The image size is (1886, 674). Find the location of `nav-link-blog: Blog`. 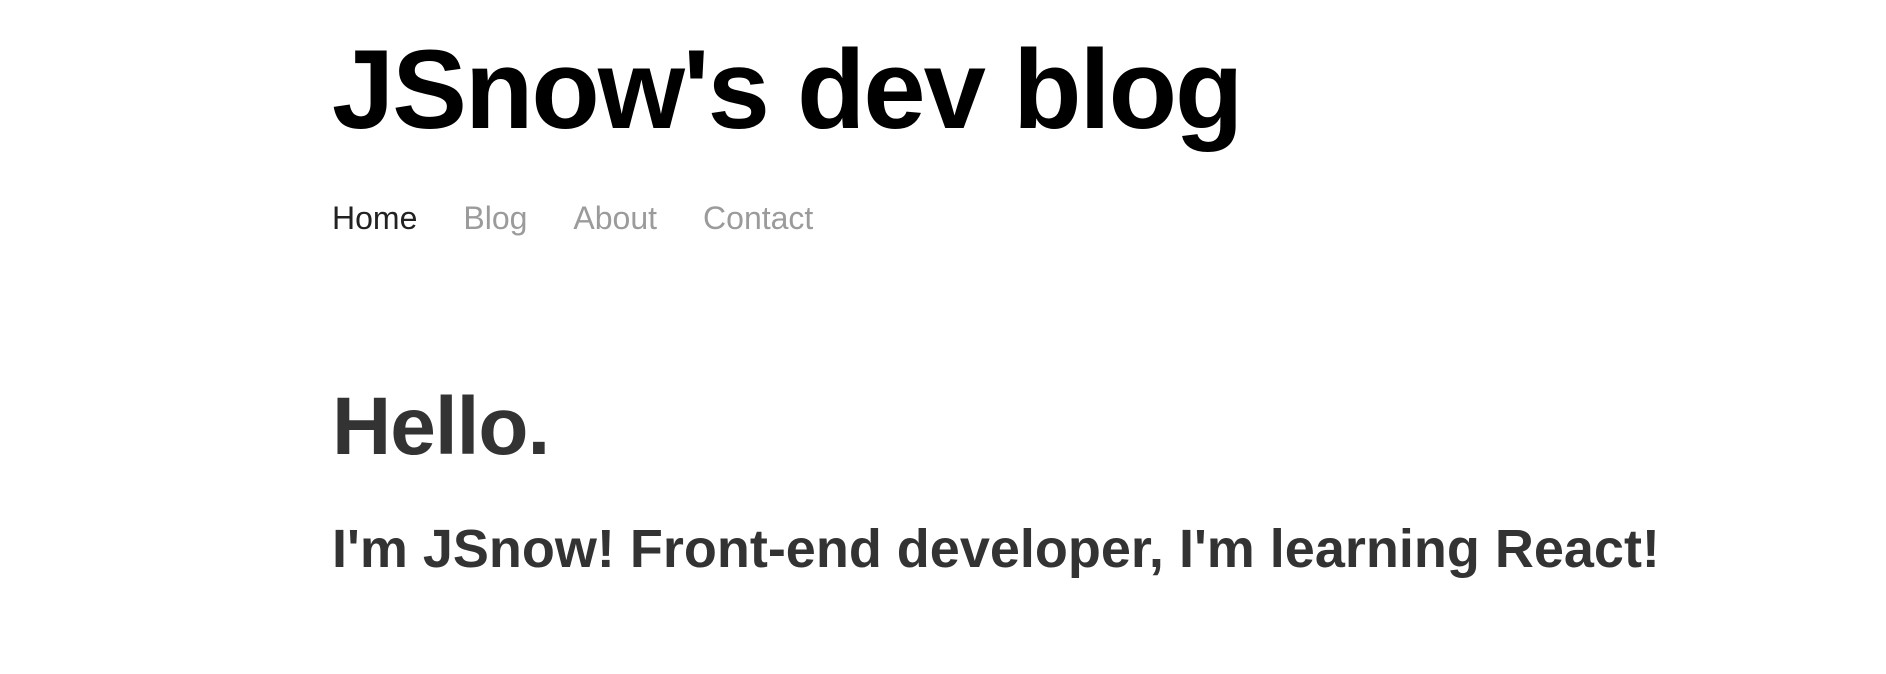

nav-link-blog: Blog is located at coordinates (495, 218).